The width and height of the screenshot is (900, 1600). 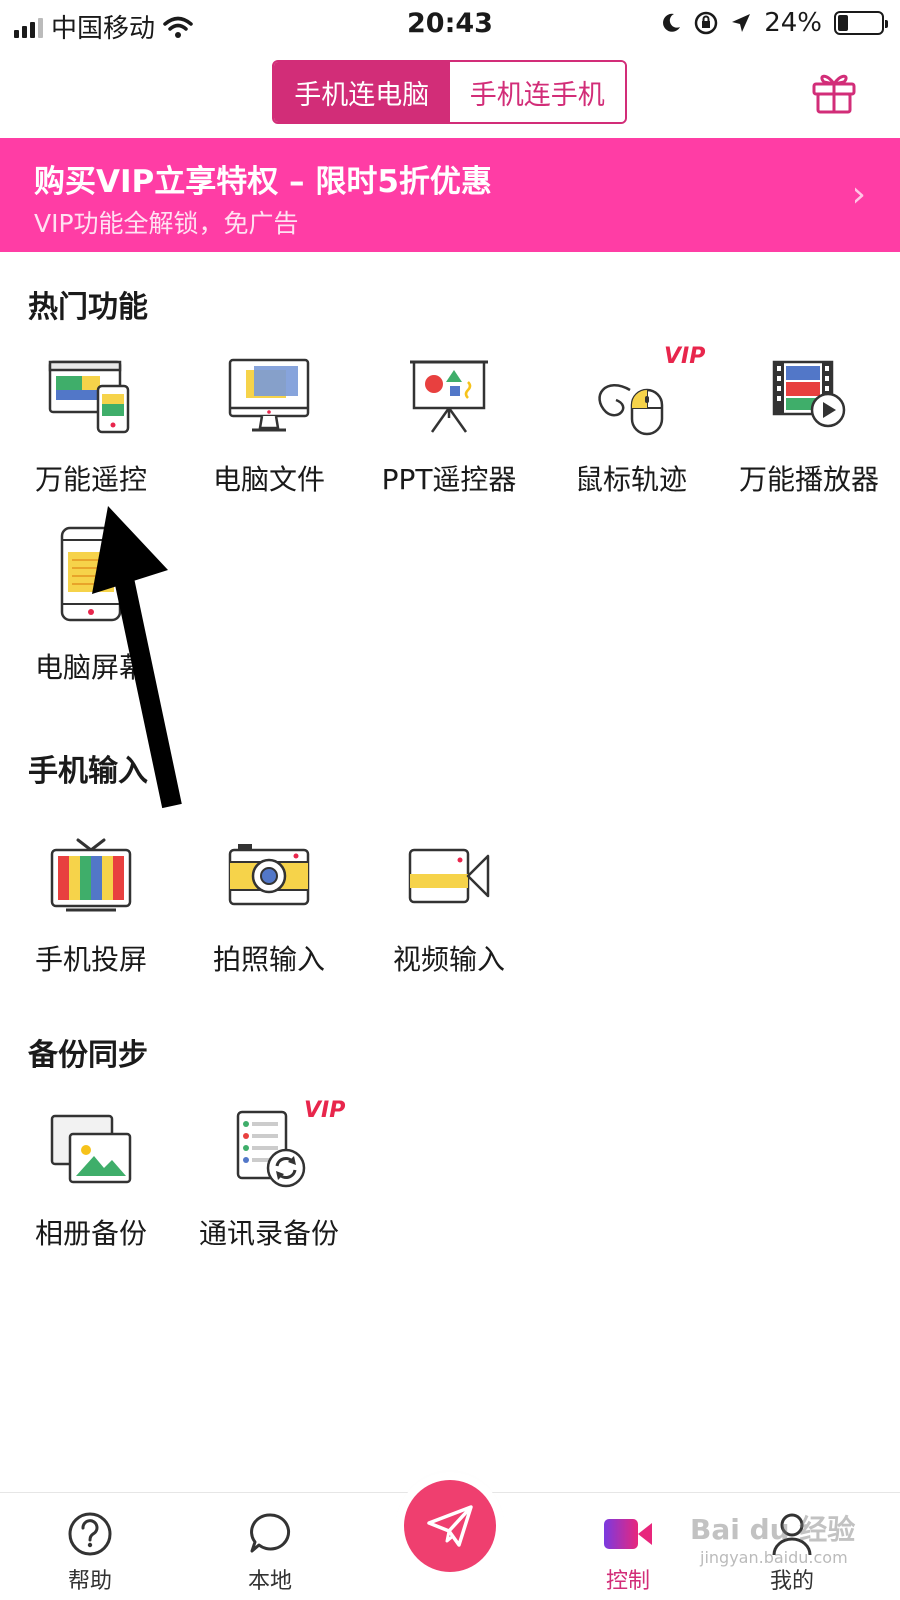 I want to click on feature-label: 拍照输入, so click(x=268, y=959).